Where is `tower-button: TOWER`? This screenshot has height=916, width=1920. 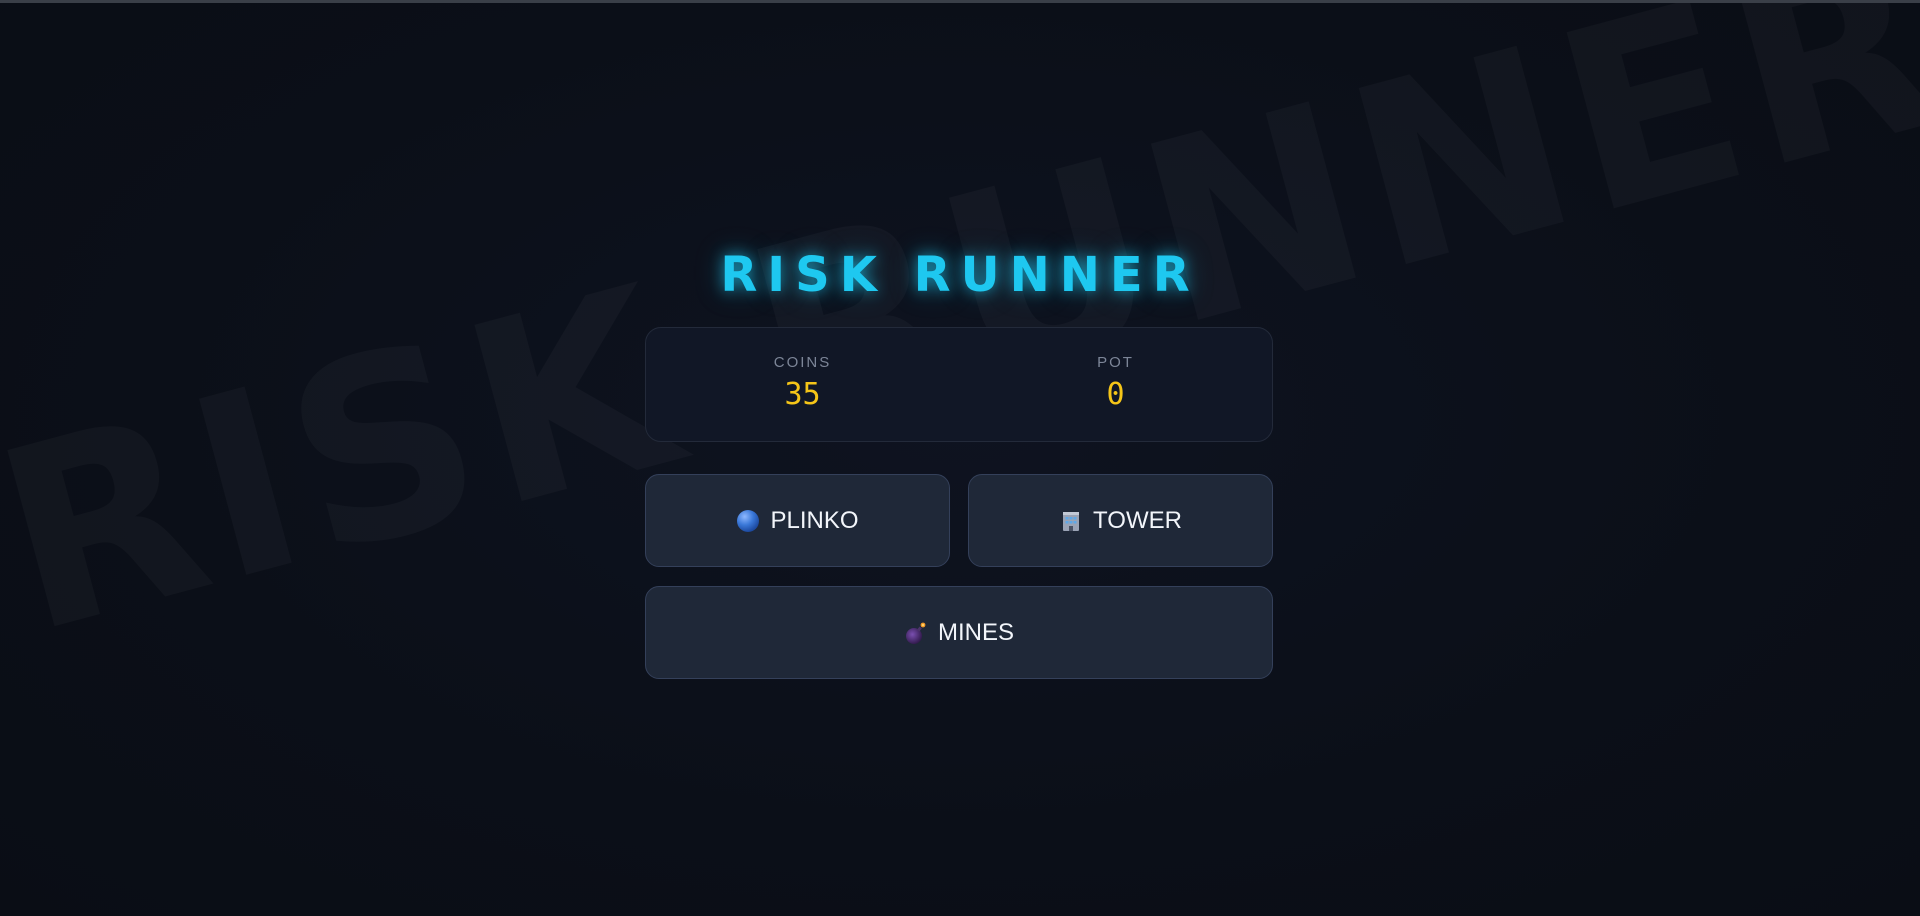 tower-button: TOWER is located at coordinates (1120, 520).